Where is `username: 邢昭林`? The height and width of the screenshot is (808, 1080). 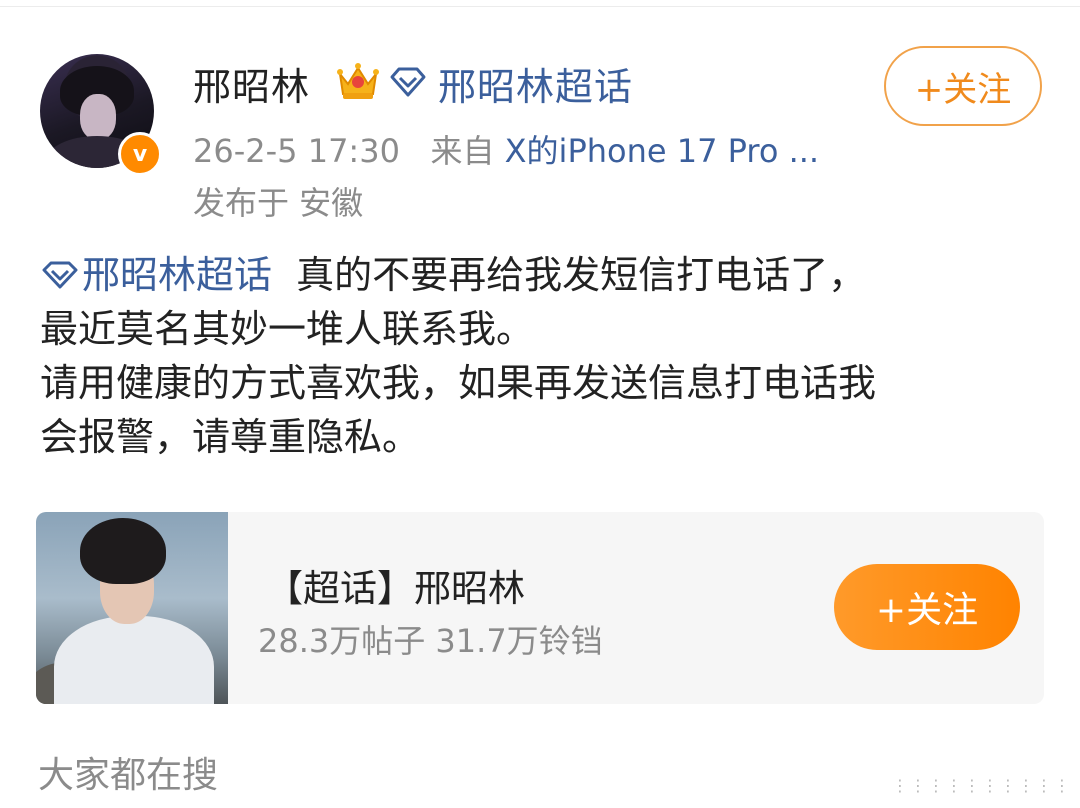 username: 邢昭林 is located at coordinates (251, 83).